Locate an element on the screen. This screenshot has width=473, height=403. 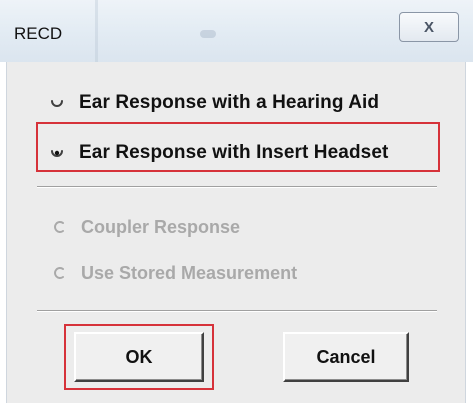
close-button: X is located at coordinates (429, 27).